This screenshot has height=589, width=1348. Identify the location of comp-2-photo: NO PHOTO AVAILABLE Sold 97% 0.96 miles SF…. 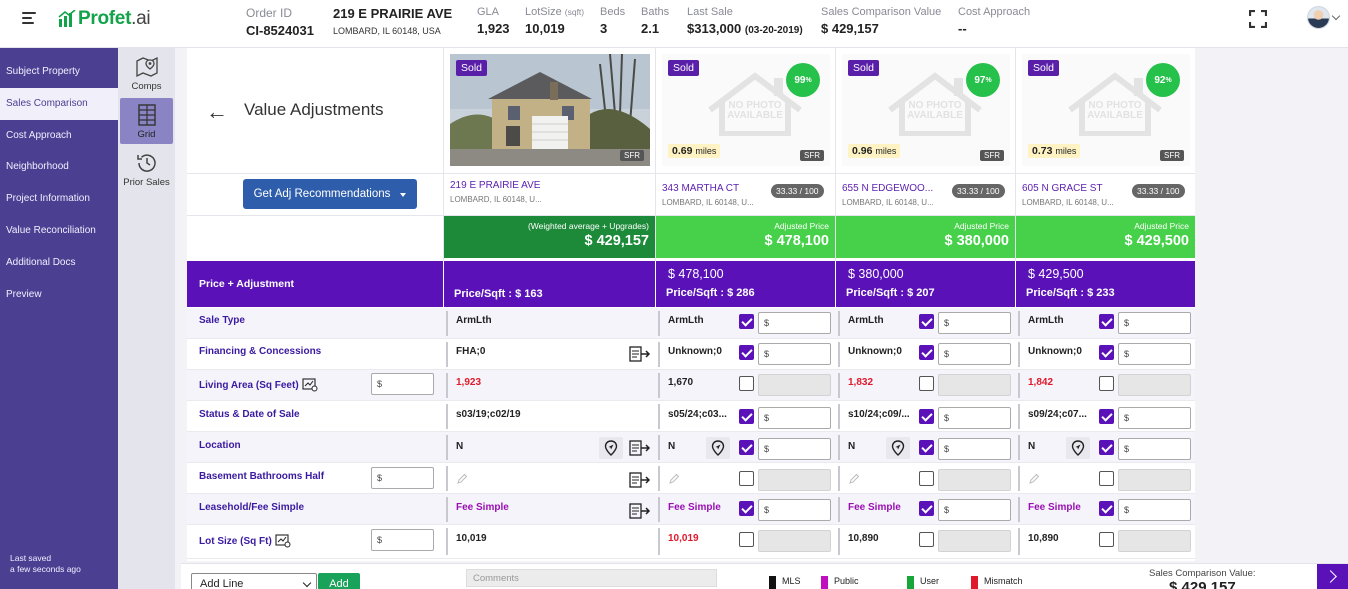
(926, 110).